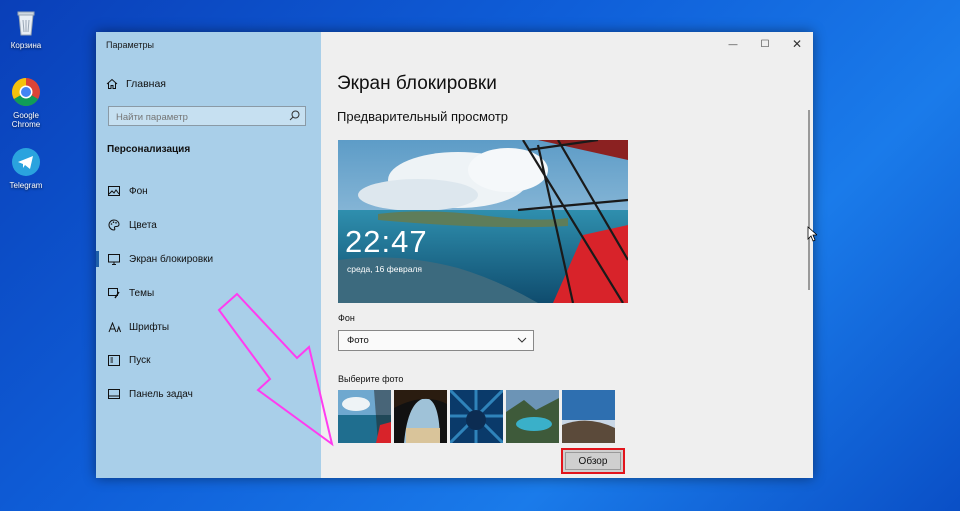  I want to click on home-icon, so click(112, 83).